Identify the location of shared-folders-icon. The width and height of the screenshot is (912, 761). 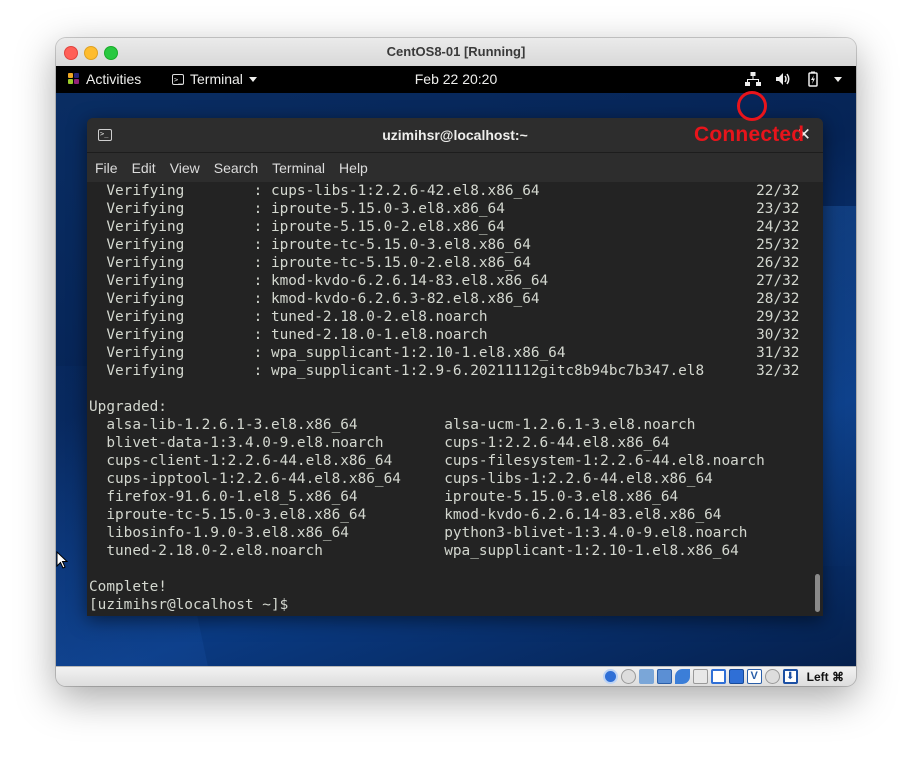
(700, 676).